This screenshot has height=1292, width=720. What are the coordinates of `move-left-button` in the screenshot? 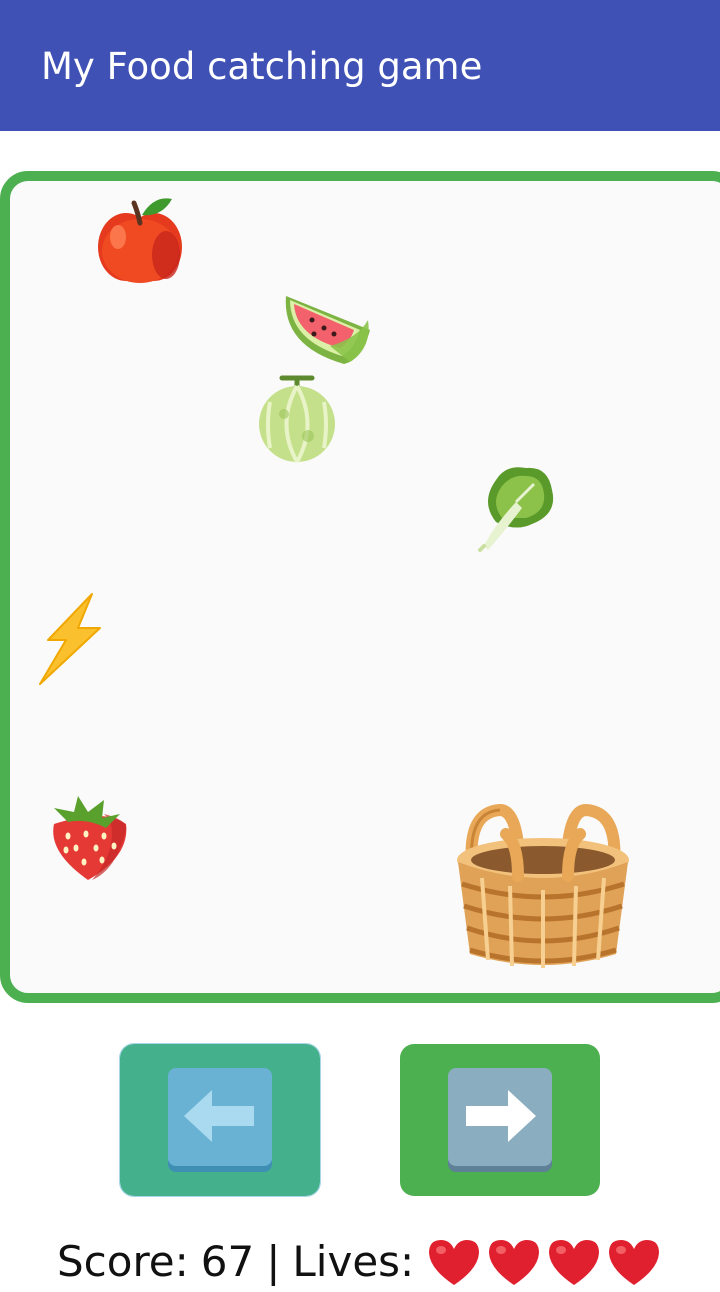 It's located at (220, 1120).